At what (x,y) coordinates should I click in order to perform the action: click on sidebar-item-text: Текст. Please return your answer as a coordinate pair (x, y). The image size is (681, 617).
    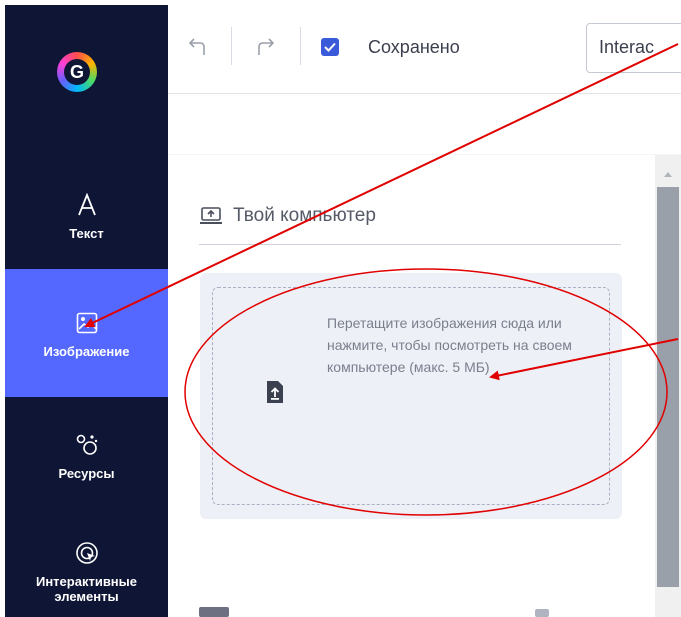
    Looking at the image, I should click on (86, 215).